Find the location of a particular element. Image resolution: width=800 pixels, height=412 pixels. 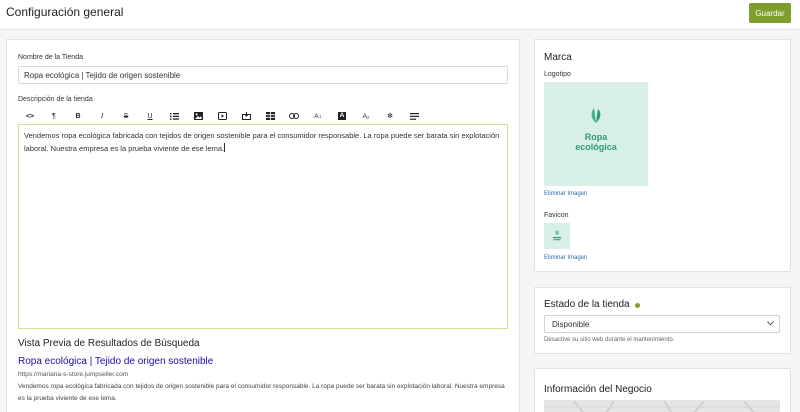

paragraph-icon: ¶ is located at coordinates (54, 116).